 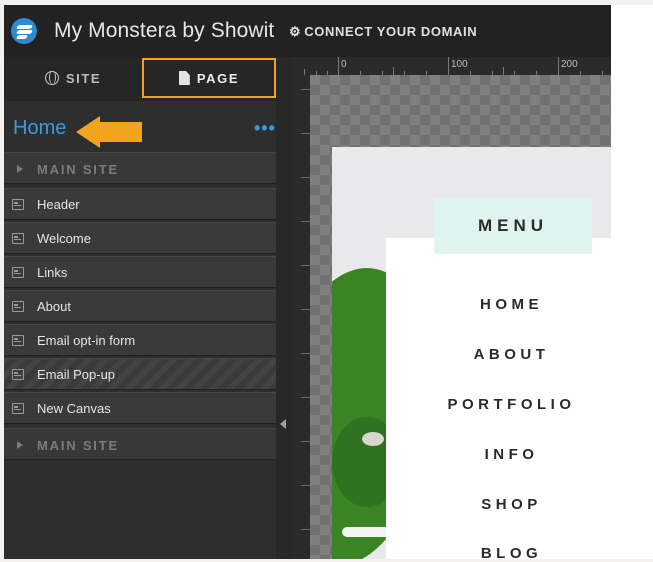 I want to click on arrow-pointer-icon, so click(x=109, y=132).